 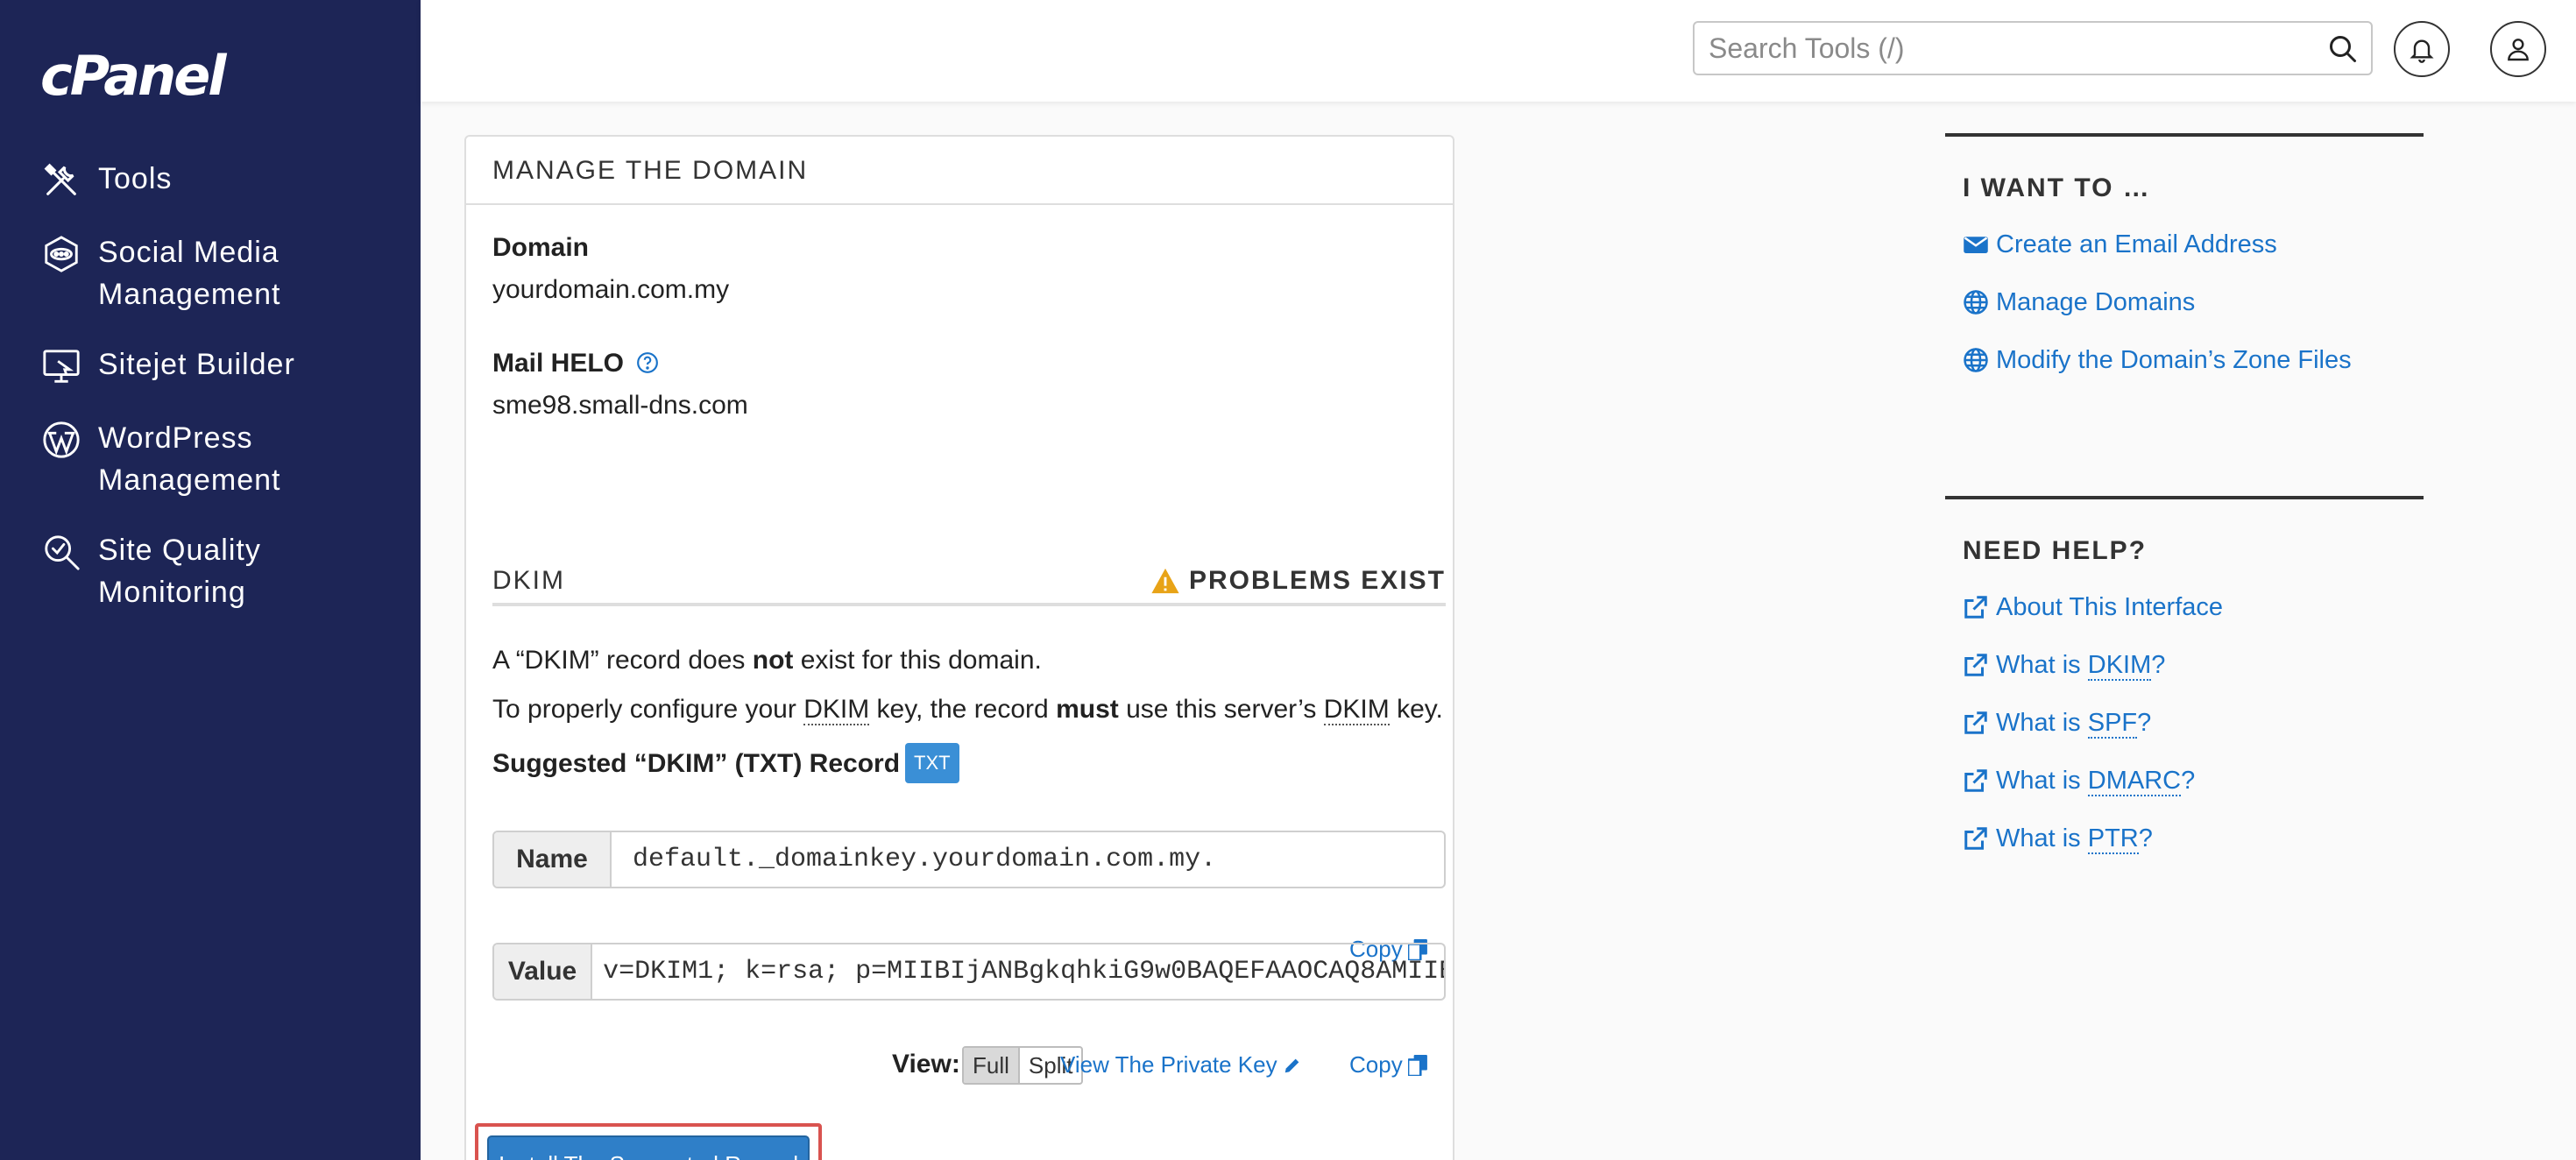 I want to click on top-header, so click(x=1498, y=51).